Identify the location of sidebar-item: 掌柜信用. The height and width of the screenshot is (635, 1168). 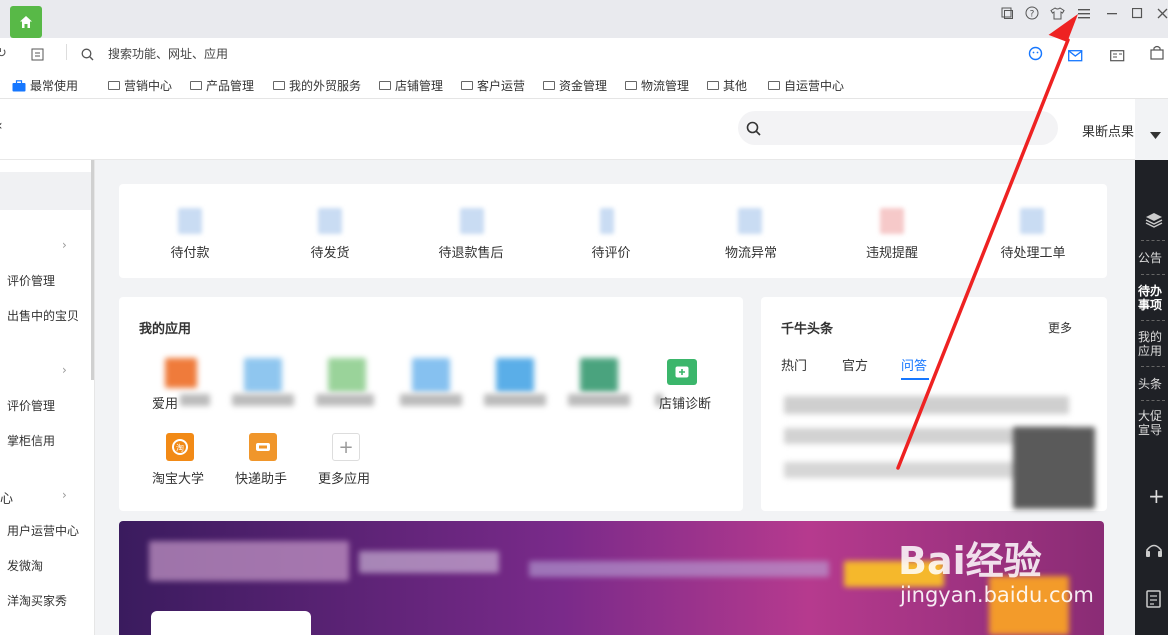
(31, 440).